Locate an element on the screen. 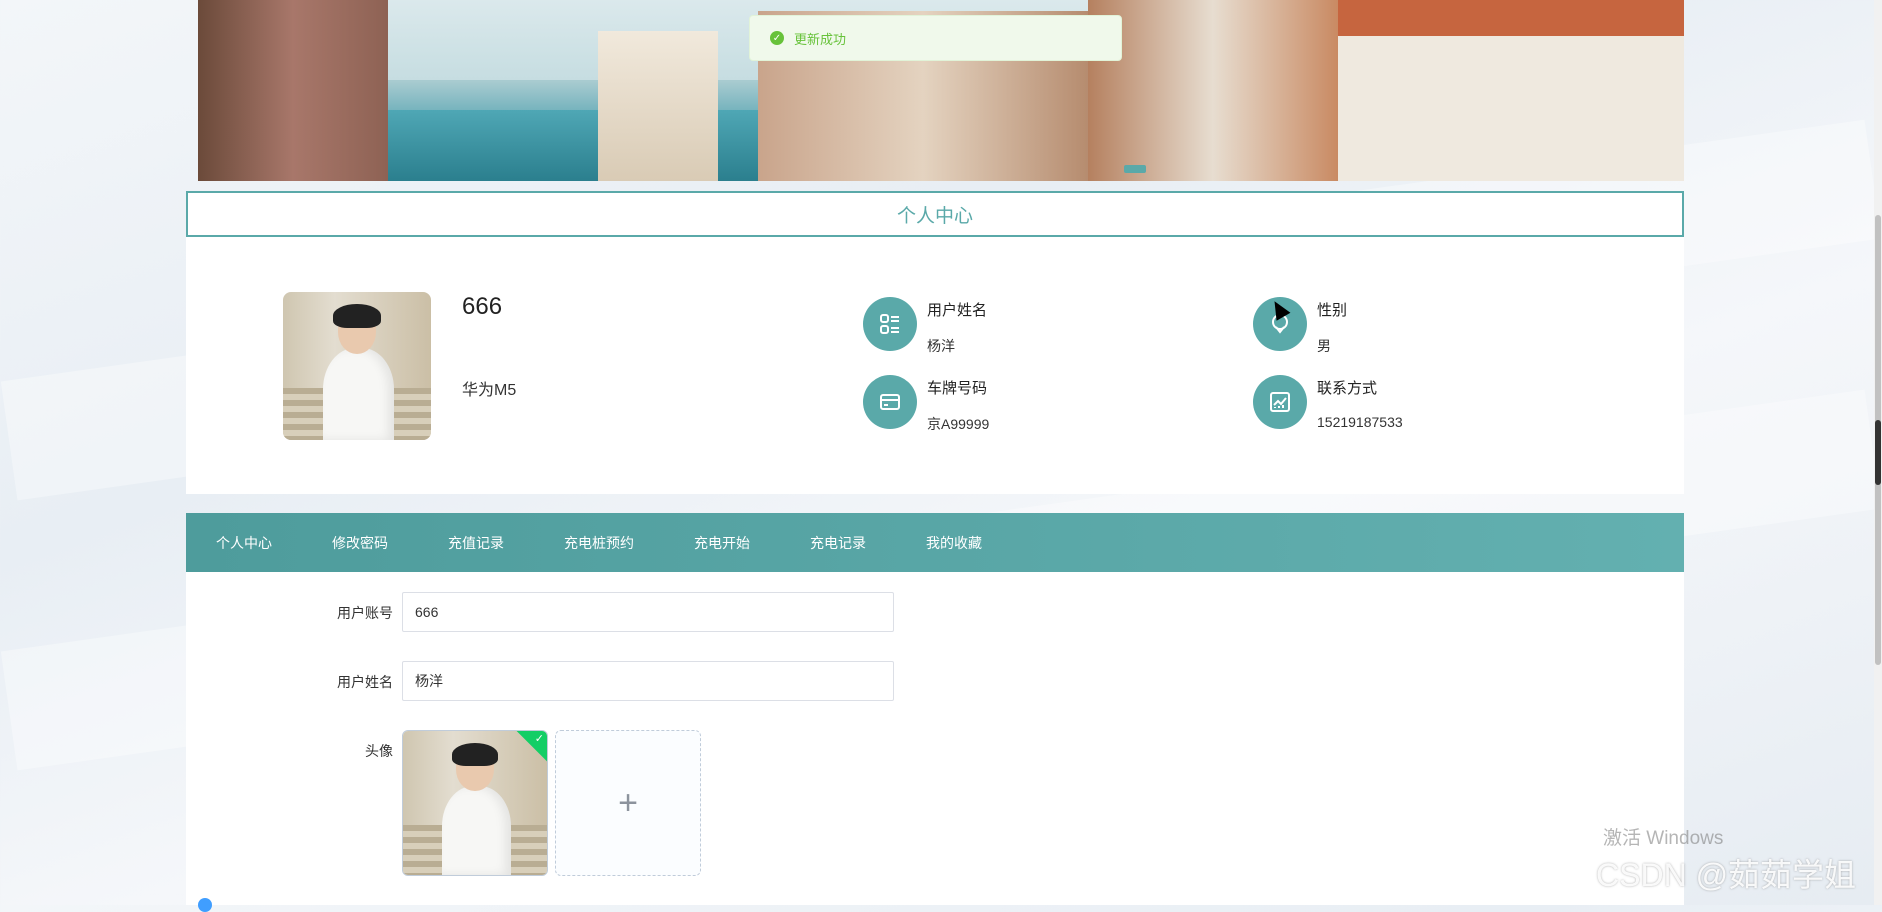  profile-username: 666 is located at coordinates (482, 306).